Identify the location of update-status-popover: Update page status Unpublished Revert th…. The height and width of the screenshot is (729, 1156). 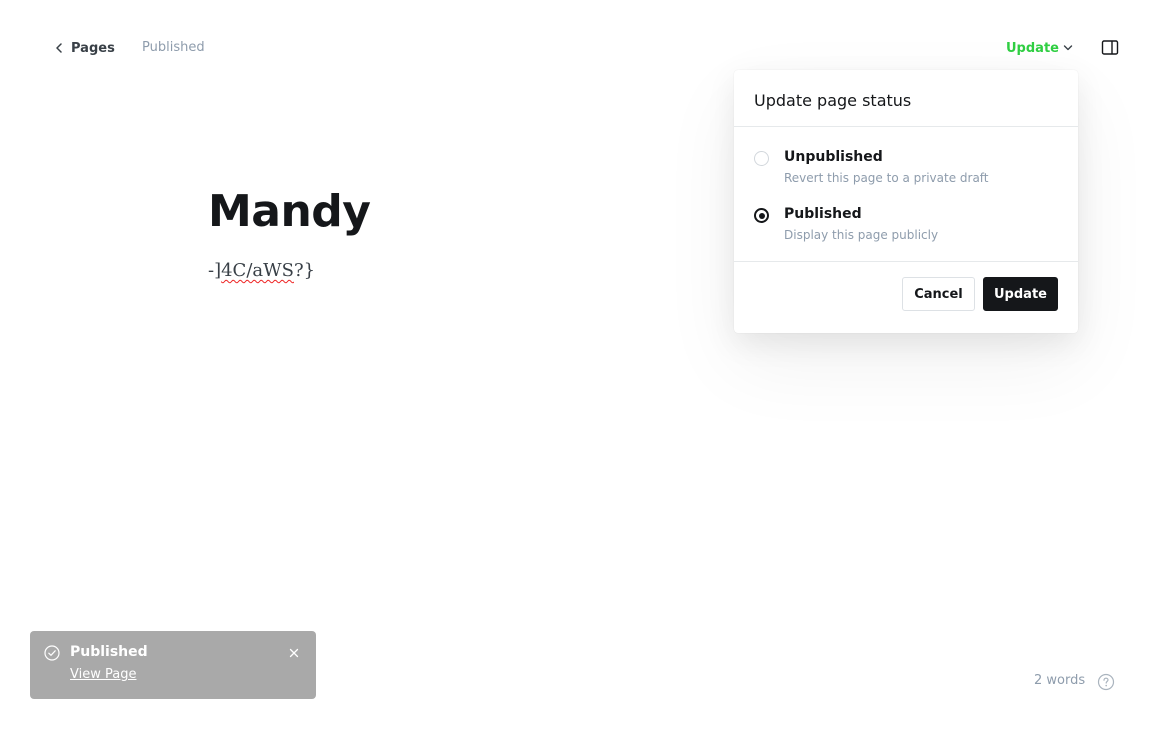
(906, 201).